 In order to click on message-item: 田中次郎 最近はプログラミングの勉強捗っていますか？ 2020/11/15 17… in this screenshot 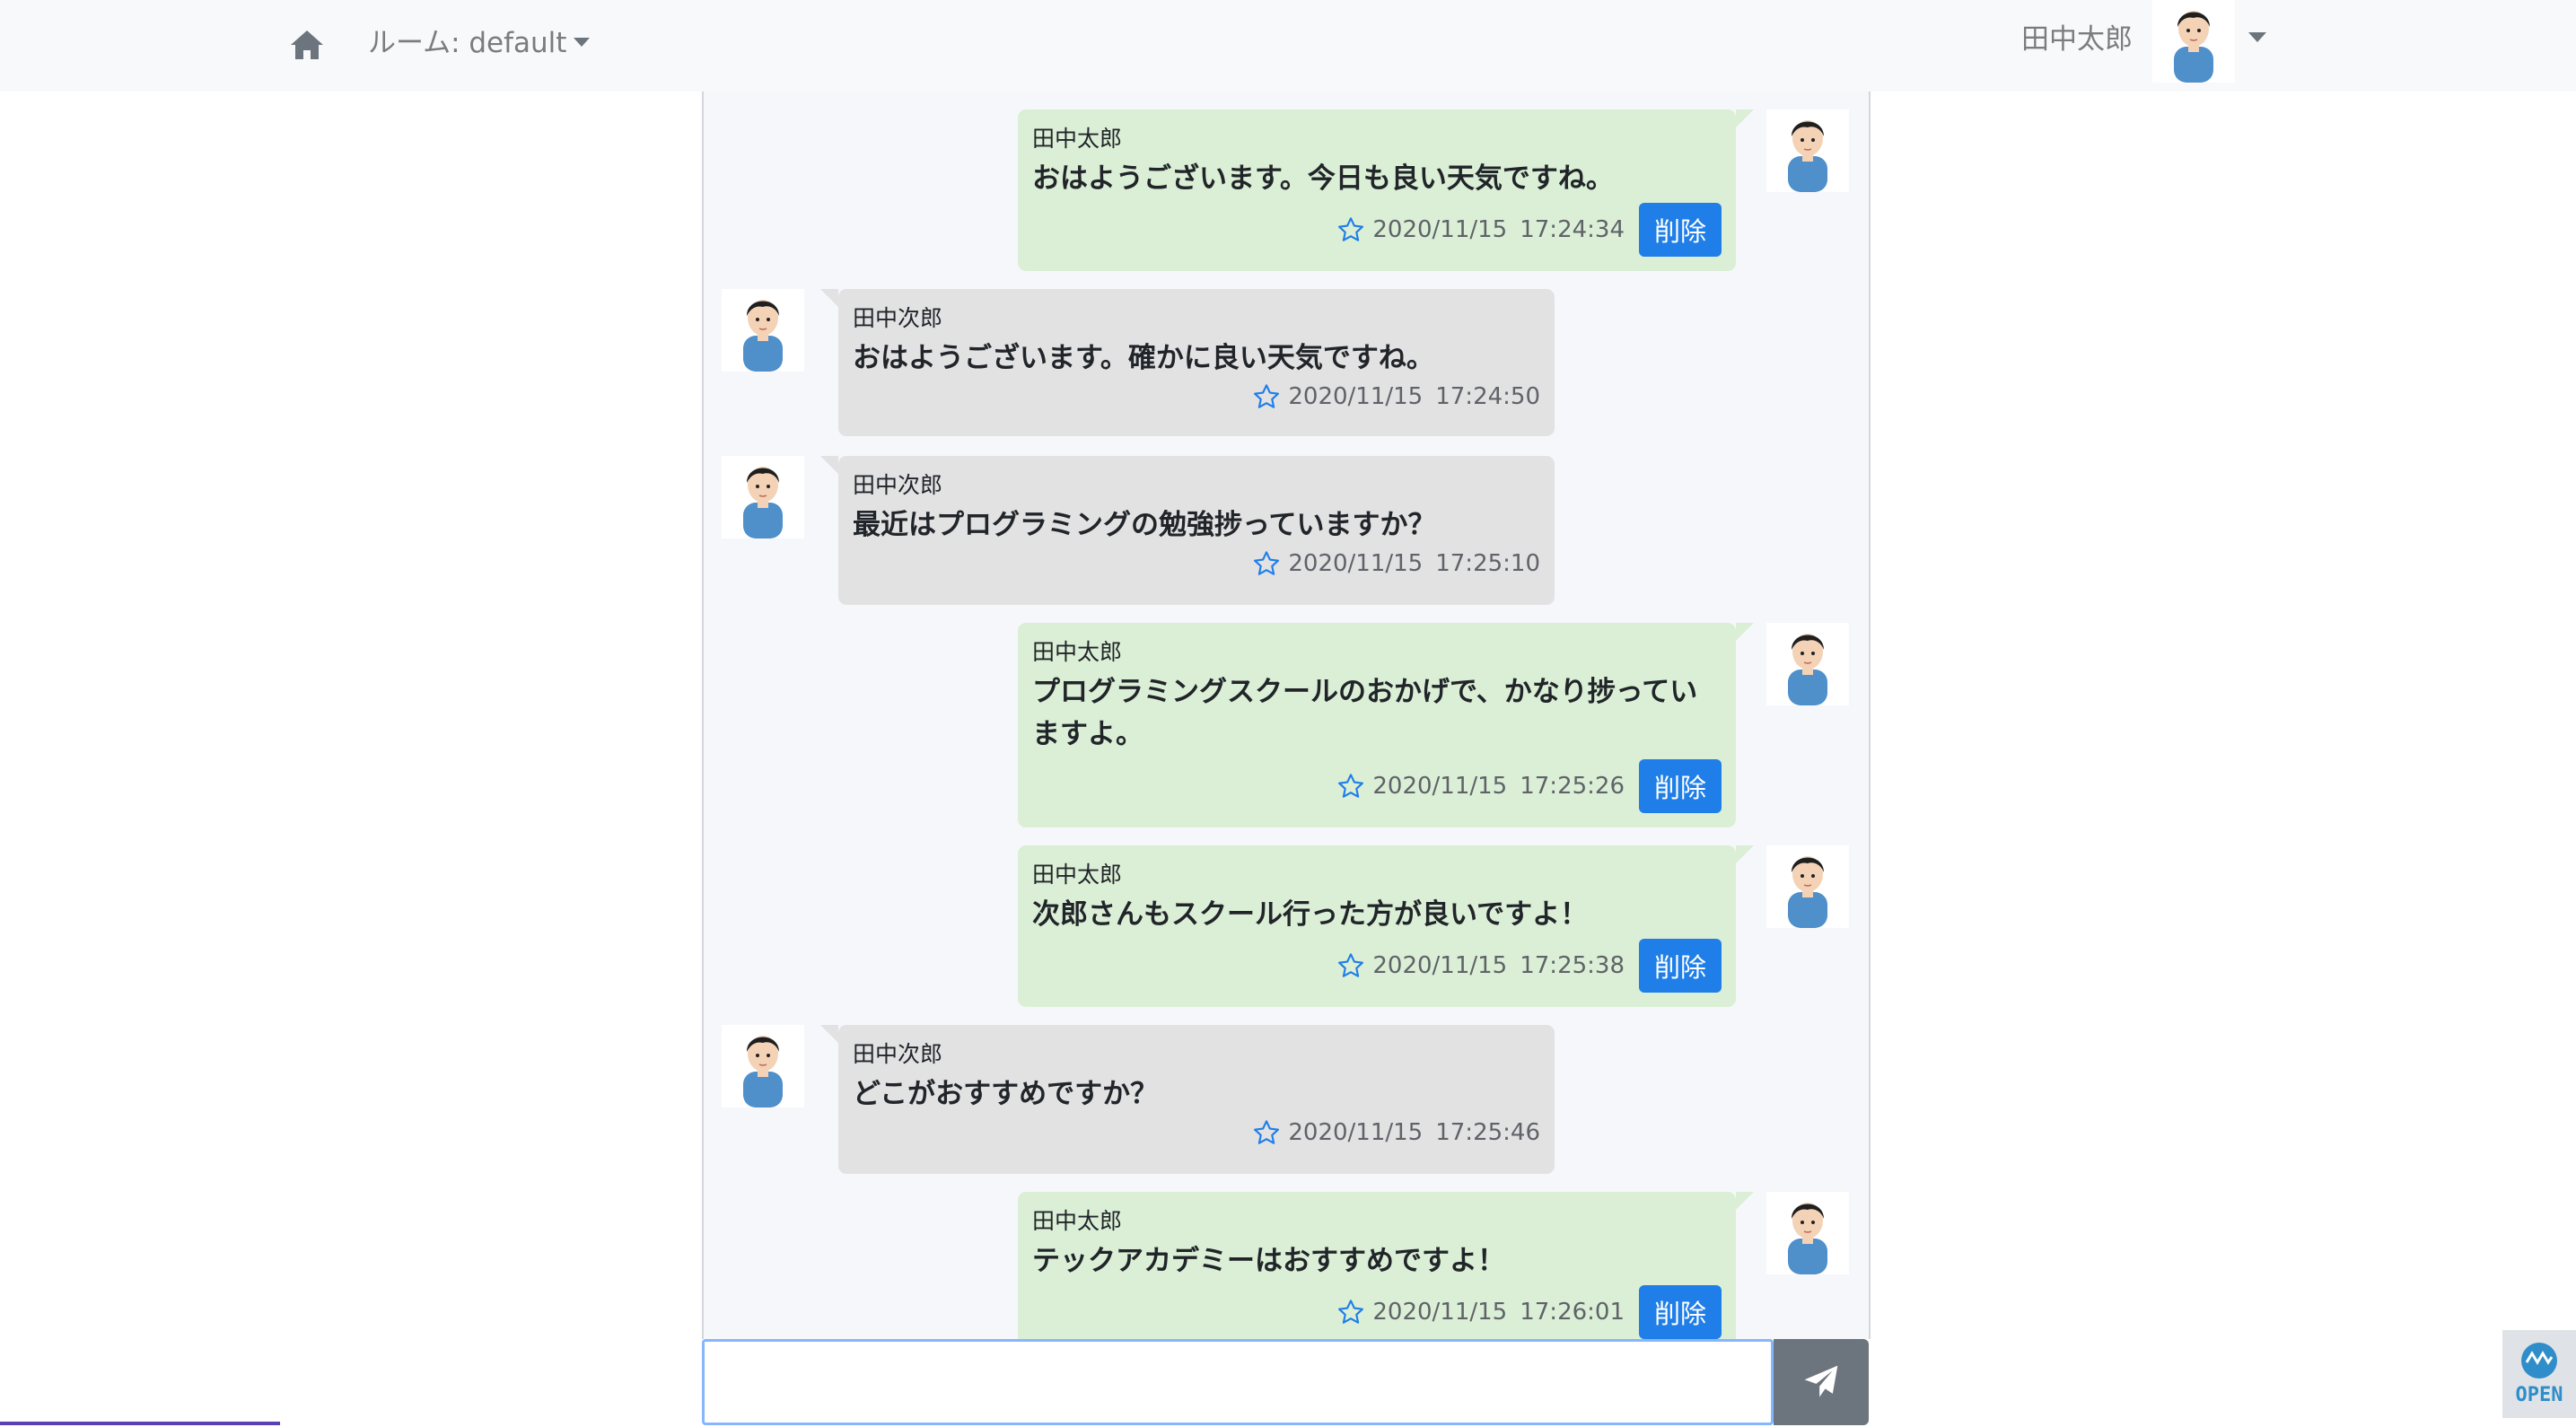, I will do `click(1286, 530)`.